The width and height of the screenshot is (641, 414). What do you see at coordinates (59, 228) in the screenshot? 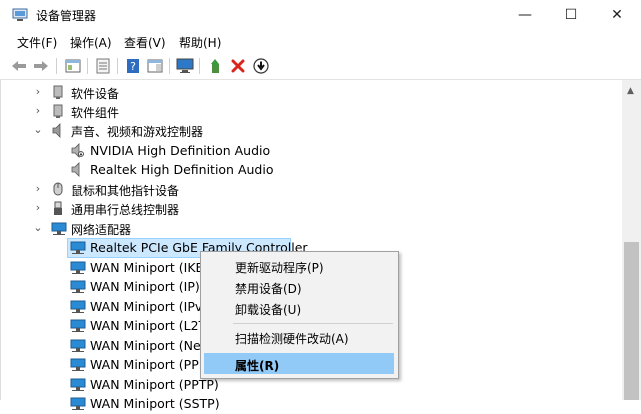
I see `network-icon` at bounding box center [59, 228].